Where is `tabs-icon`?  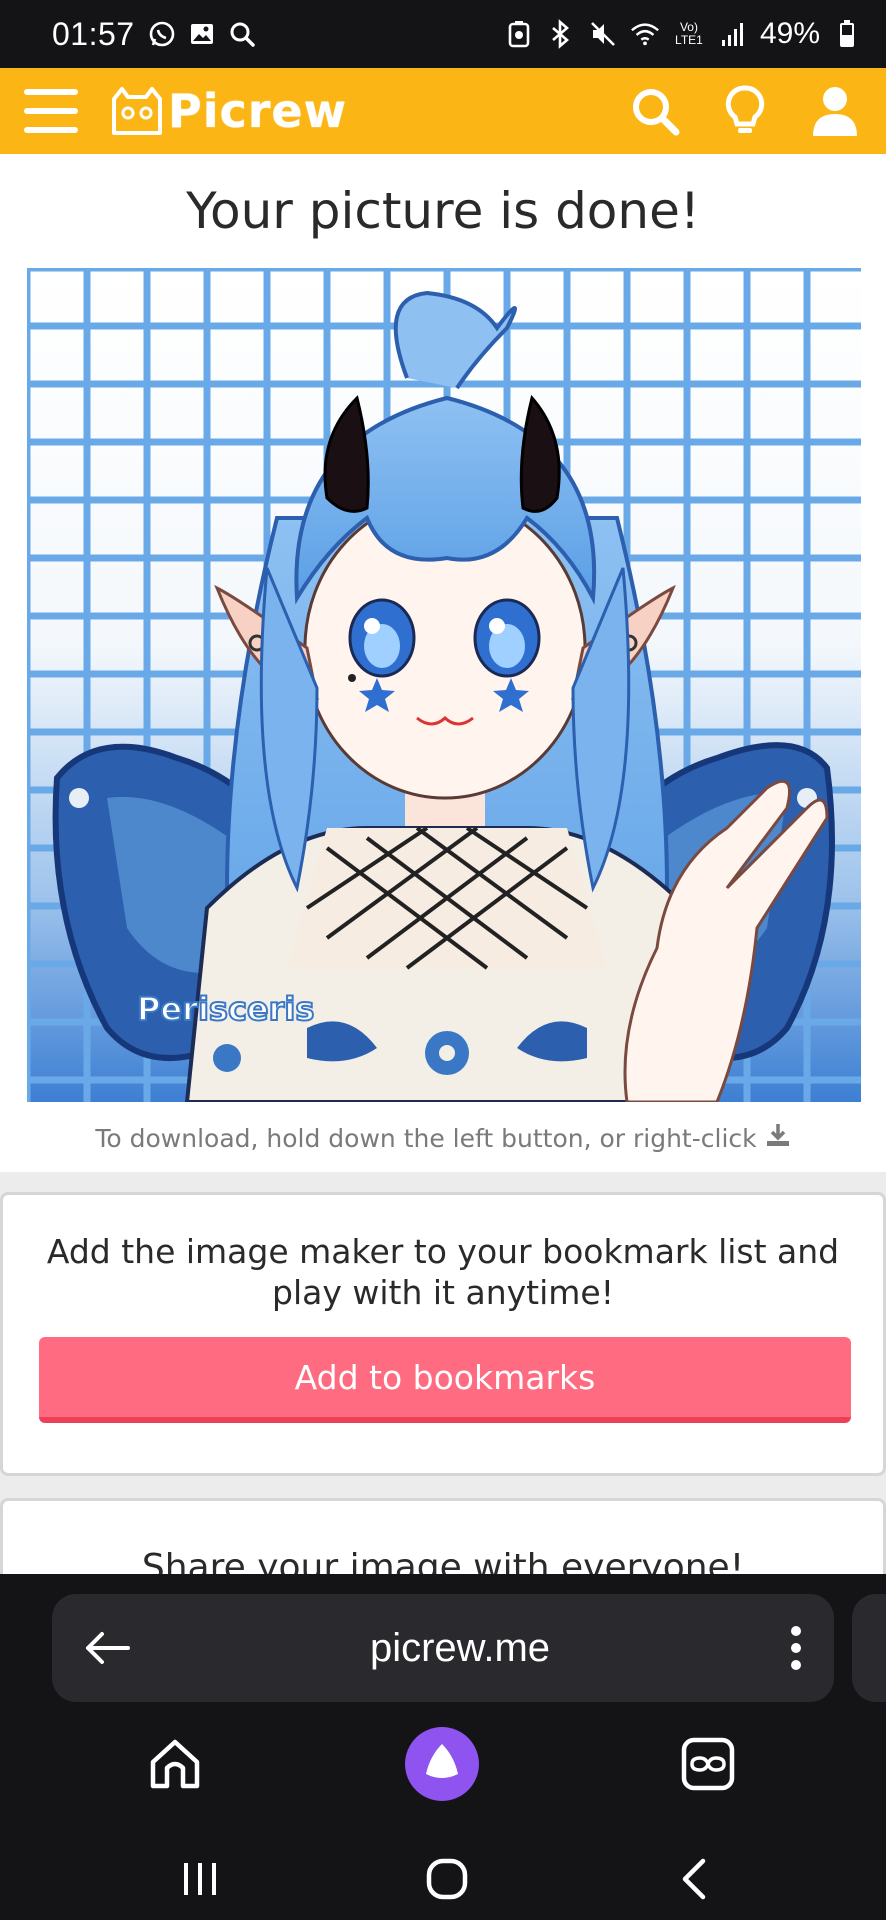
tabs-icon is located at coordinates (708, 1764).